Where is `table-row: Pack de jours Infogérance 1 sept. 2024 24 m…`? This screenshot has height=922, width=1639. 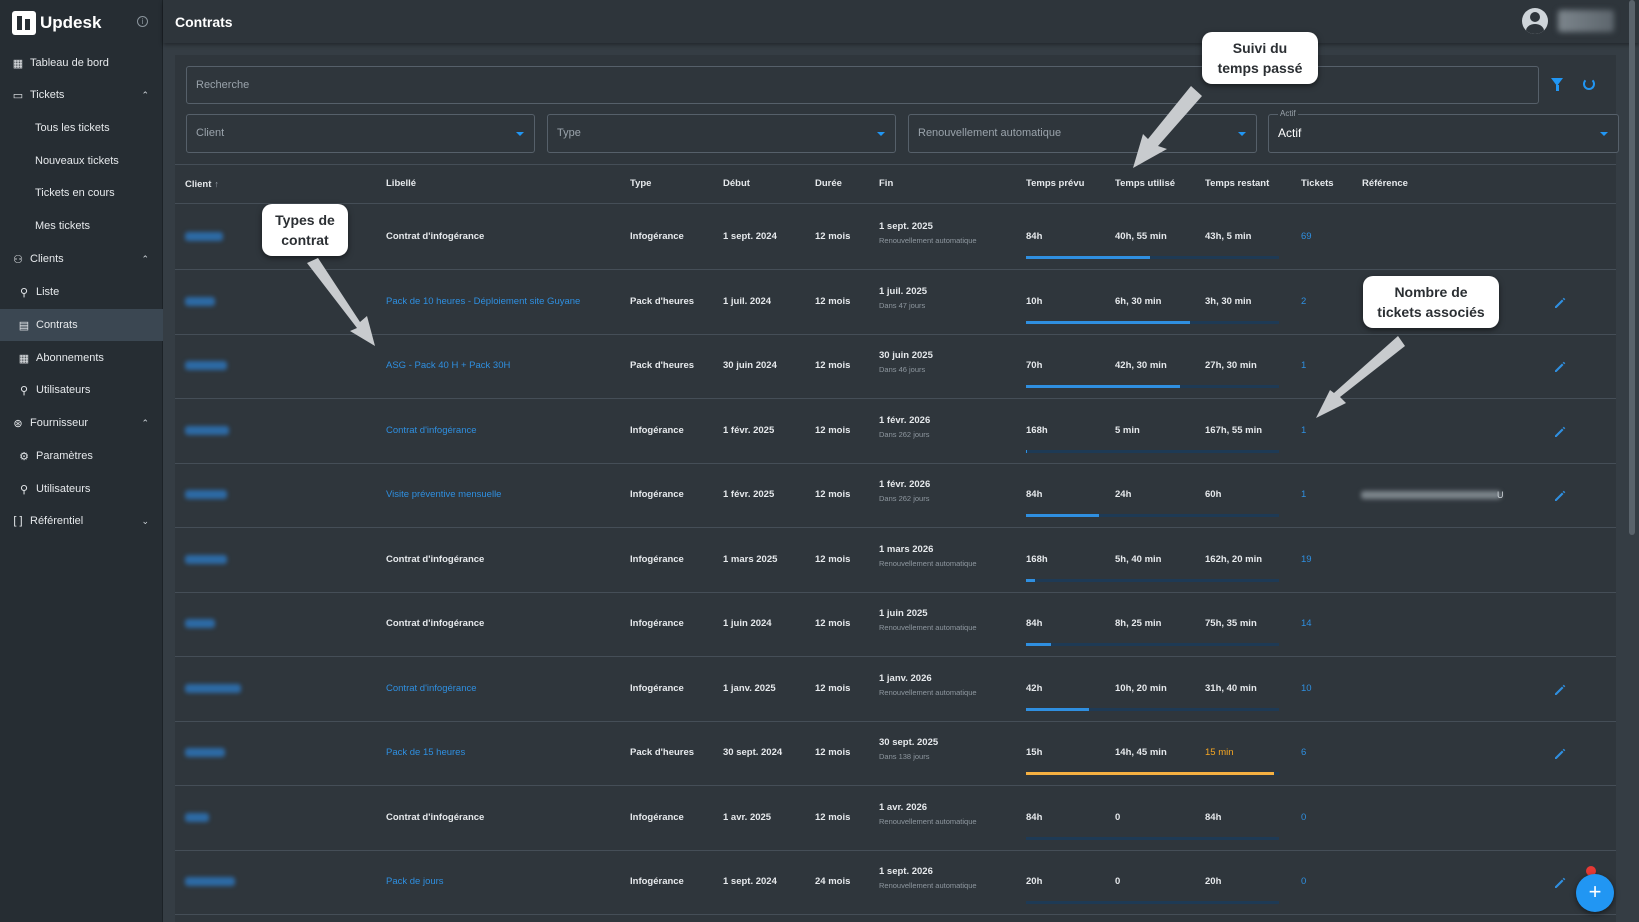
table-row: Pack de jours Infogérance 1 sept. 2024 24 m… is located at coordinates (895, 882).